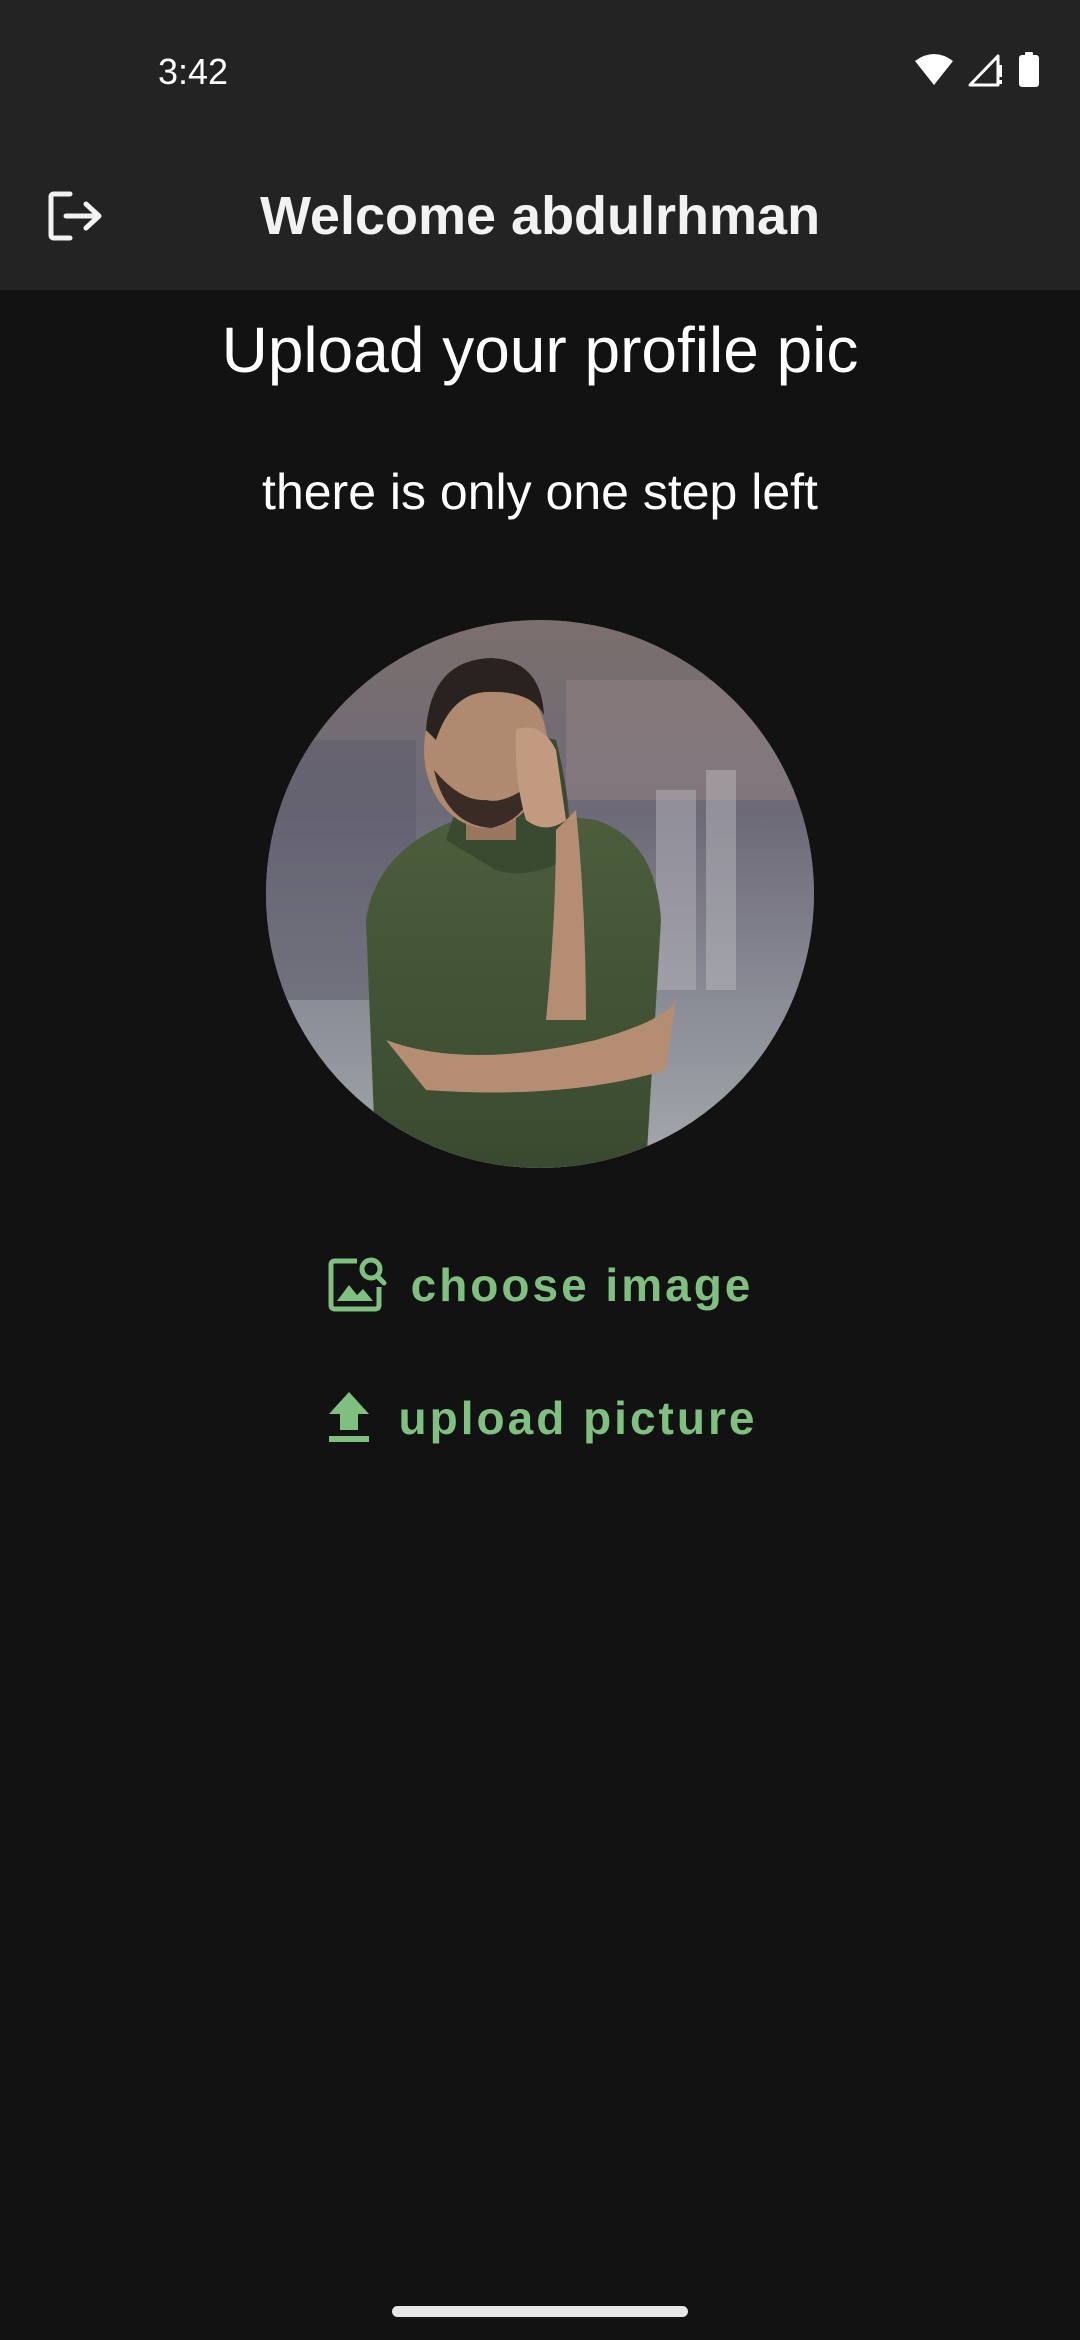 Image resolution: width=1080 pixels, height=2340 pixels. What do you see at coordinates (934, 72) in the screenshot?
I see `wifi-icon` at bounding box center [934, 72].